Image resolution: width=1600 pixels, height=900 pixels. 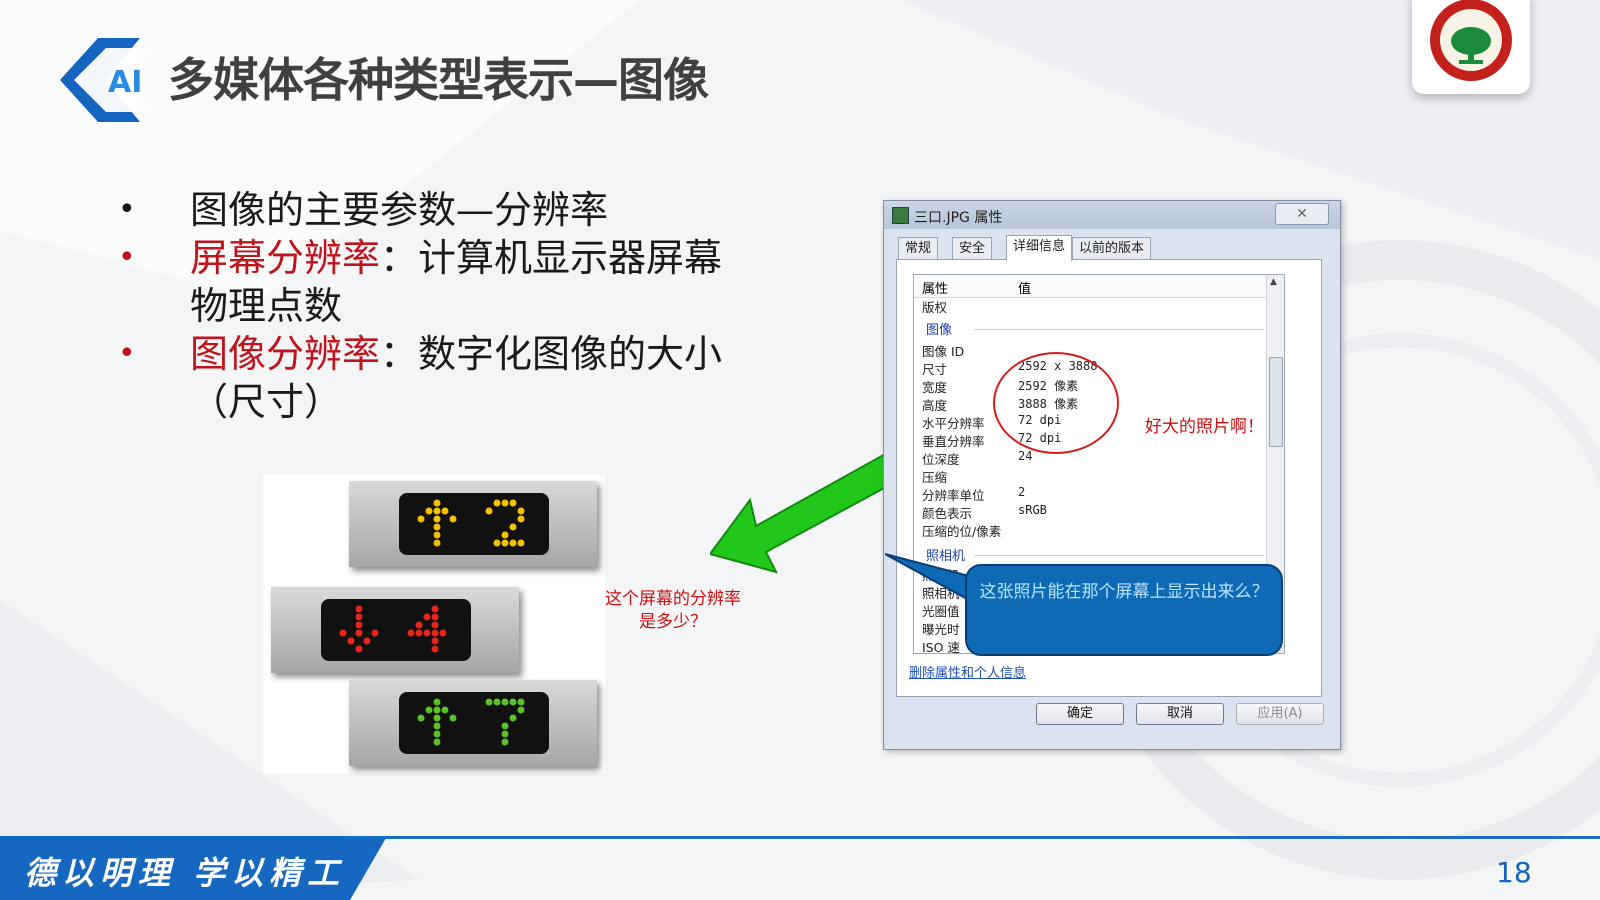 I want to click on dialog-title: 三口.JPG 属性, so click(x=958, y=218).